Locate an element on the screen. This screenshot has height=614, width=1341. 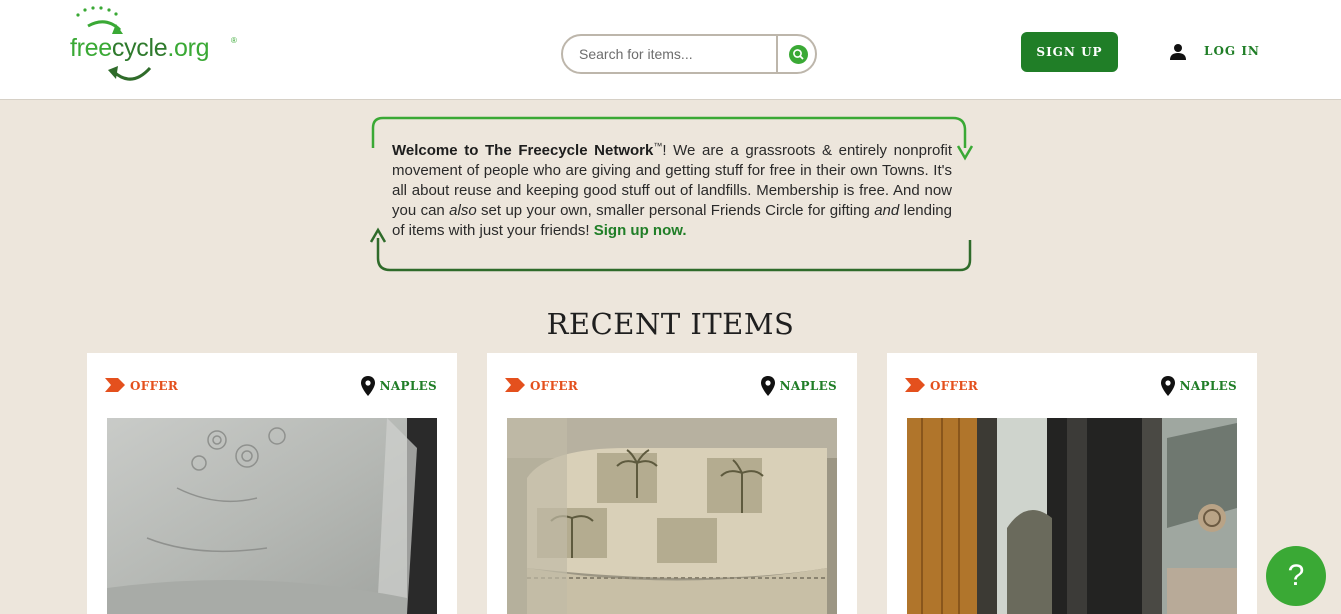
logo-registered-mark: ® is located at coordinates (234, 40).